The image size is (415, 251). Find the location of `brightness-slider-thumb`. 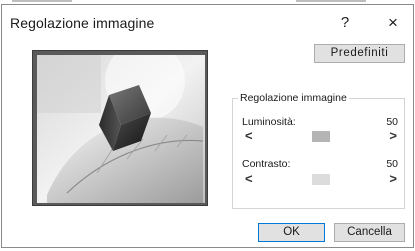

brightness-slider-thumb is located at coordinates (321, 136).